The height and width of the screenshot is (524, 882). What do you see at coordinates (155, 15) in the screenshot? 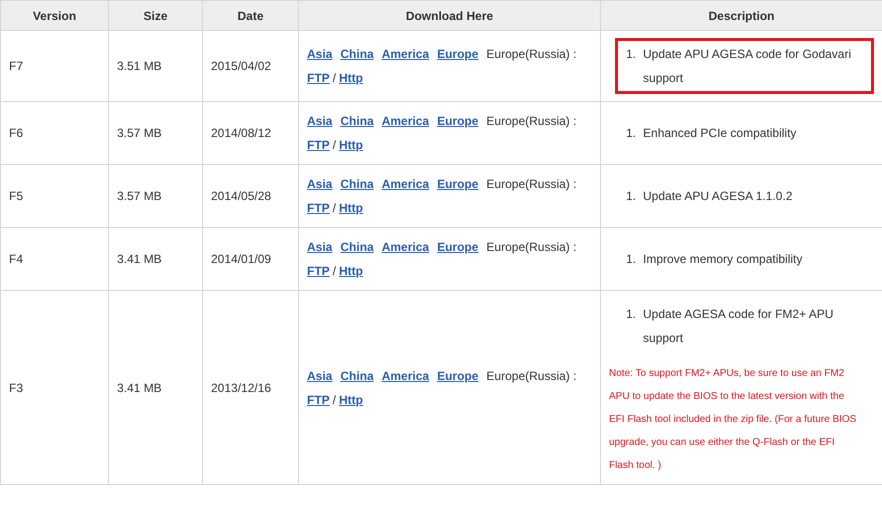
I see `column-header: Size` at bounding box center [155, 15].